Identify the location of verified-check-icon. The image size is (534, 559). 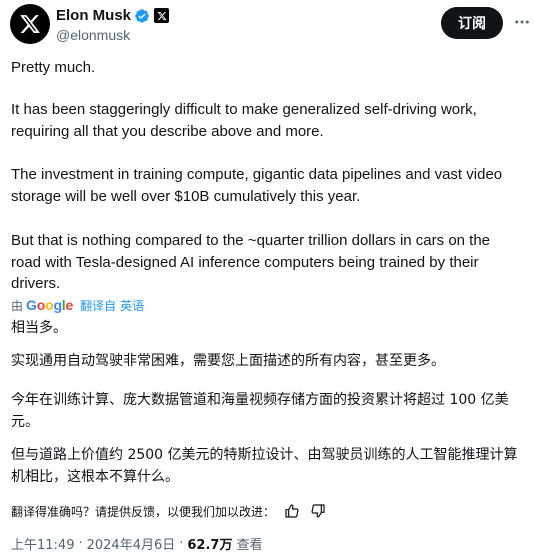
(142, 15).